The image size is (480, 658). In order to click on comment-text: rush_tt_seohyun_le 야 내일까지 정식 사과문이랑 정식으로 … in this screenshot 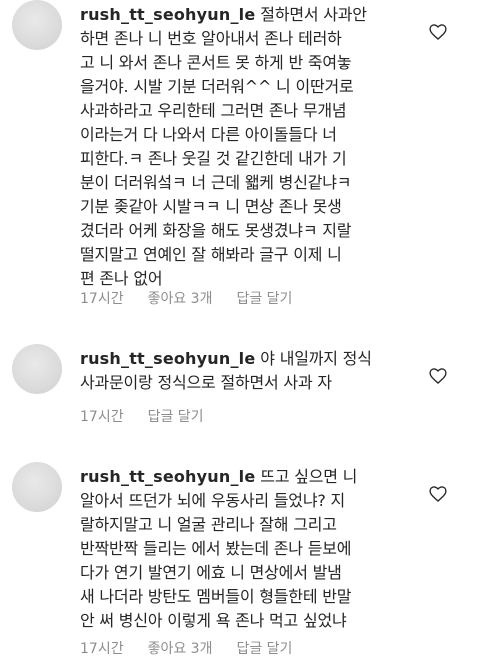, I will do `click(252, 371)`.